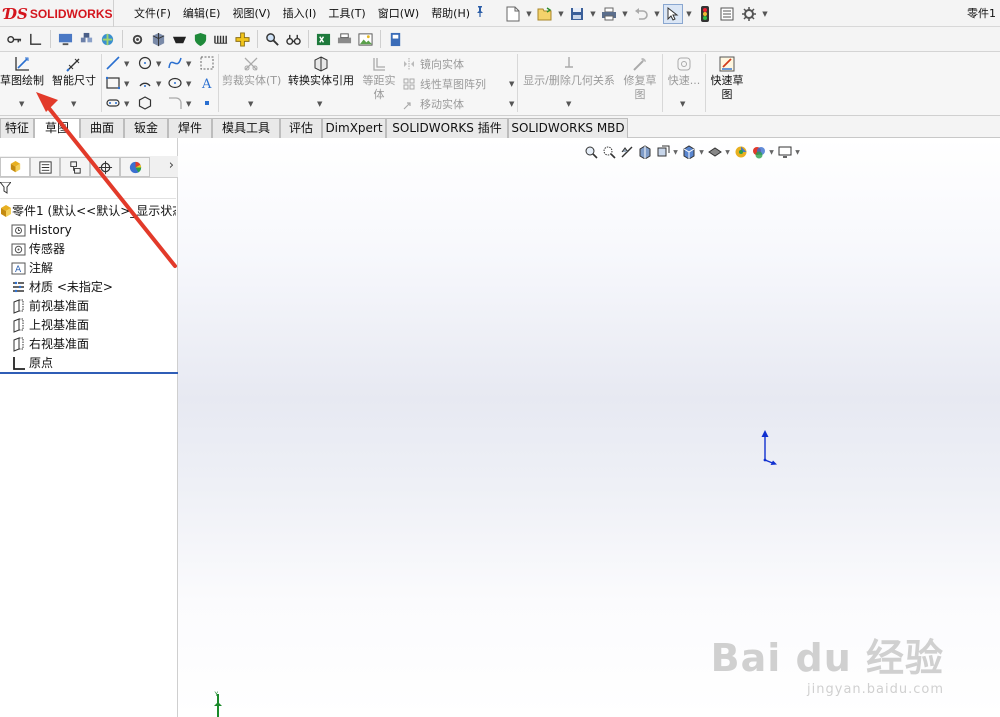 This screenshot has width=1000, height=717. I want to click on globe-icon, so click(107, 39).